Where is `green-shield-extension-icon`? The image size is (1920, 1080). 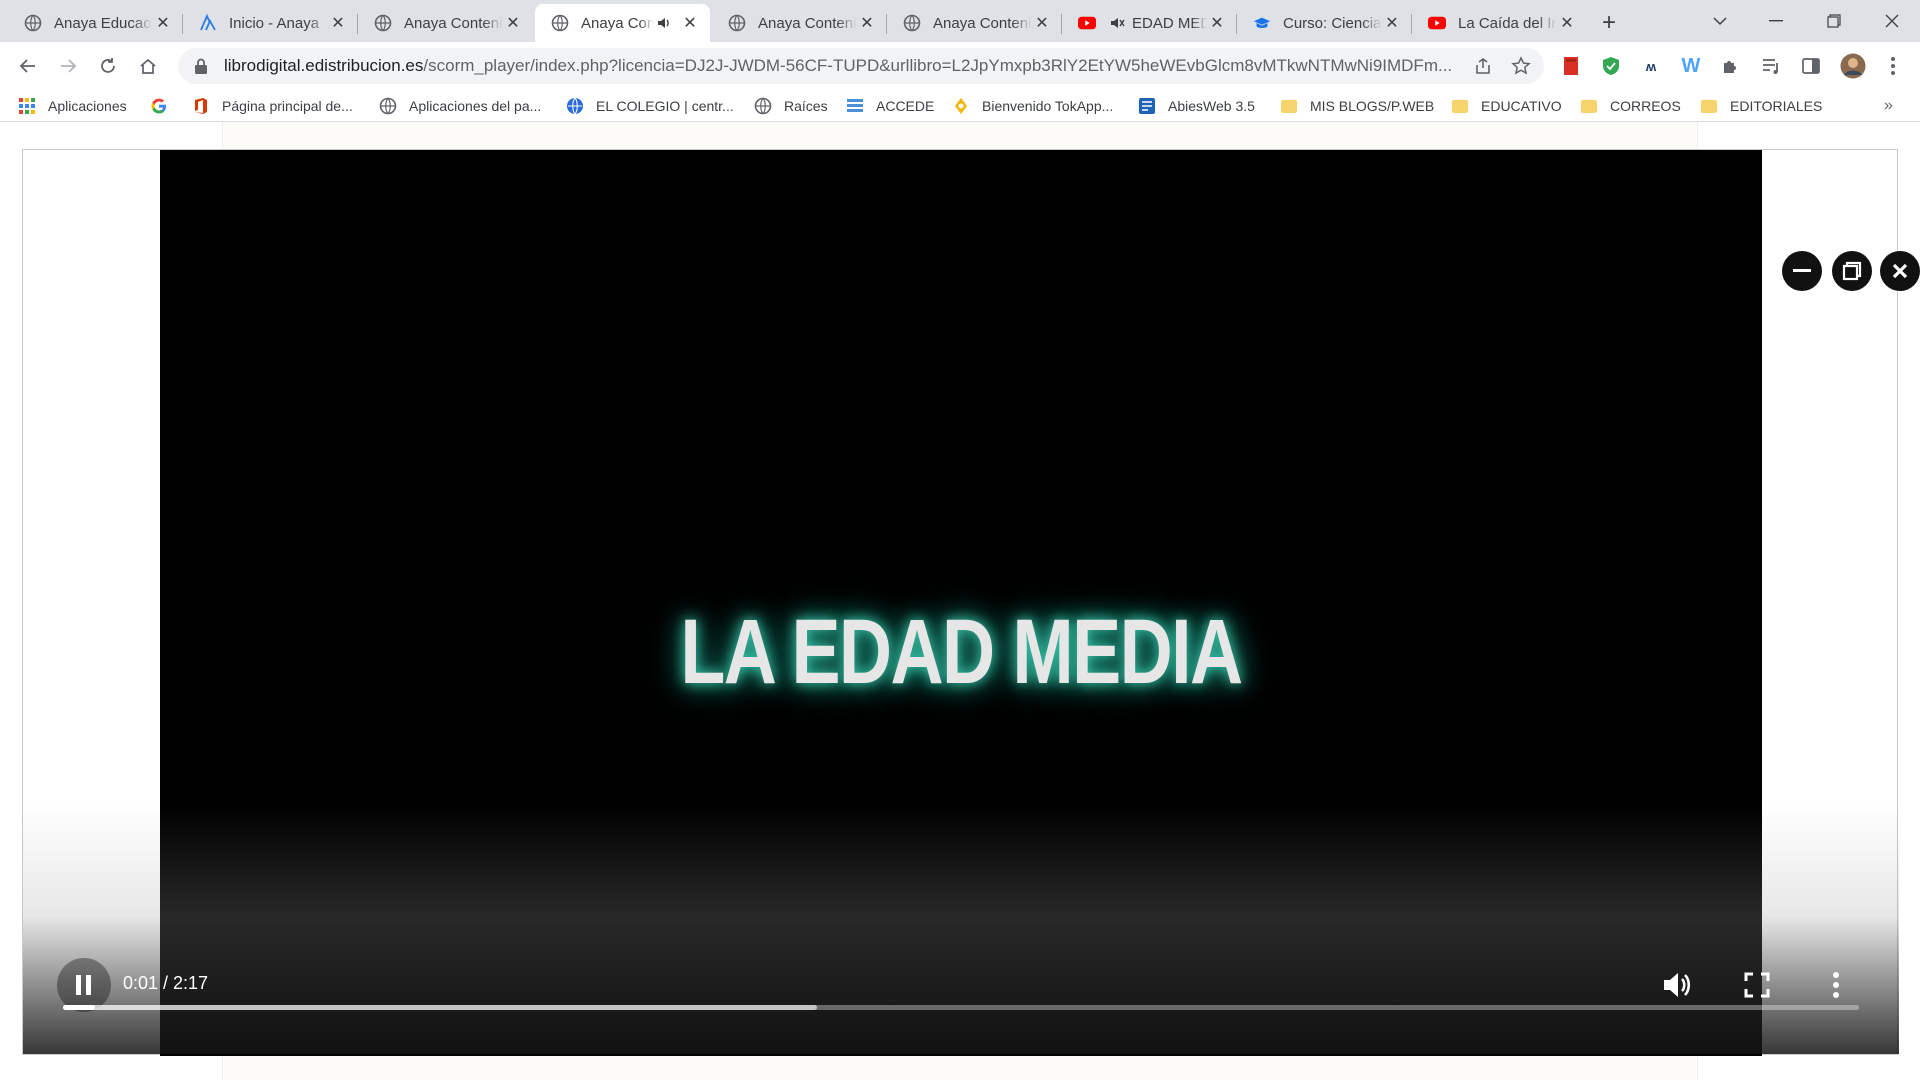
green-shield-extension-icon is located at coordinates (1611, 66).